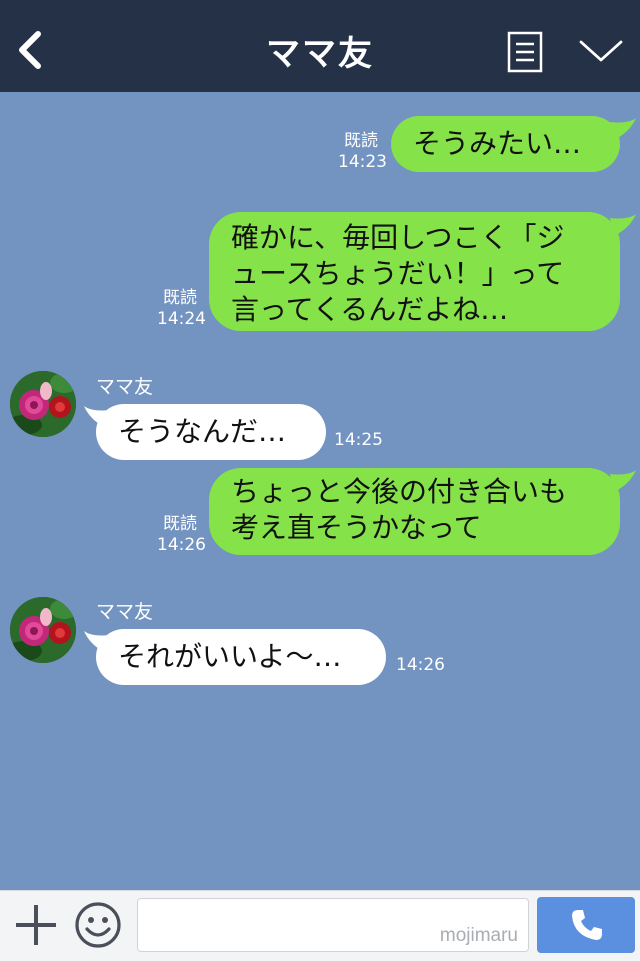  I want to click on chat-header: ママ友, so click(320, 46).